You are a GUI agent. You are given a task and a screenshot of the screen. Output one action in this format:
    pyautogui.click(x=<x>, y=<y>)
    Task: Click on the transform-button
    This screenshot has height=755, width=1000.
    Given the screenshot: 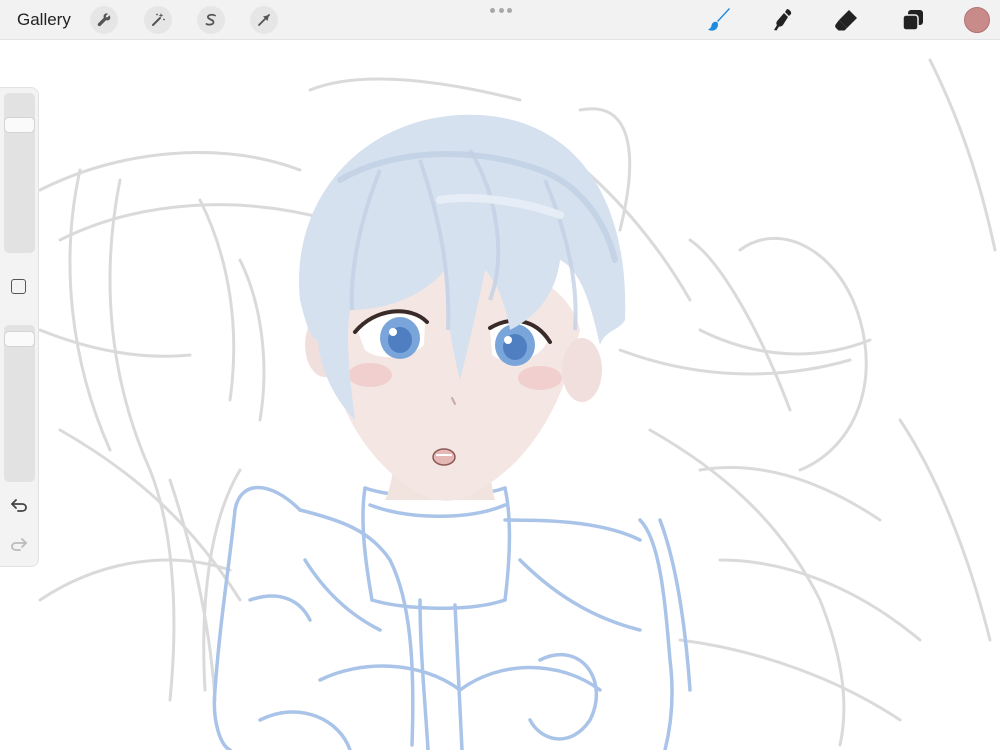 What is the action you would take?
    pyautogui.click(x=264, y=20)
    